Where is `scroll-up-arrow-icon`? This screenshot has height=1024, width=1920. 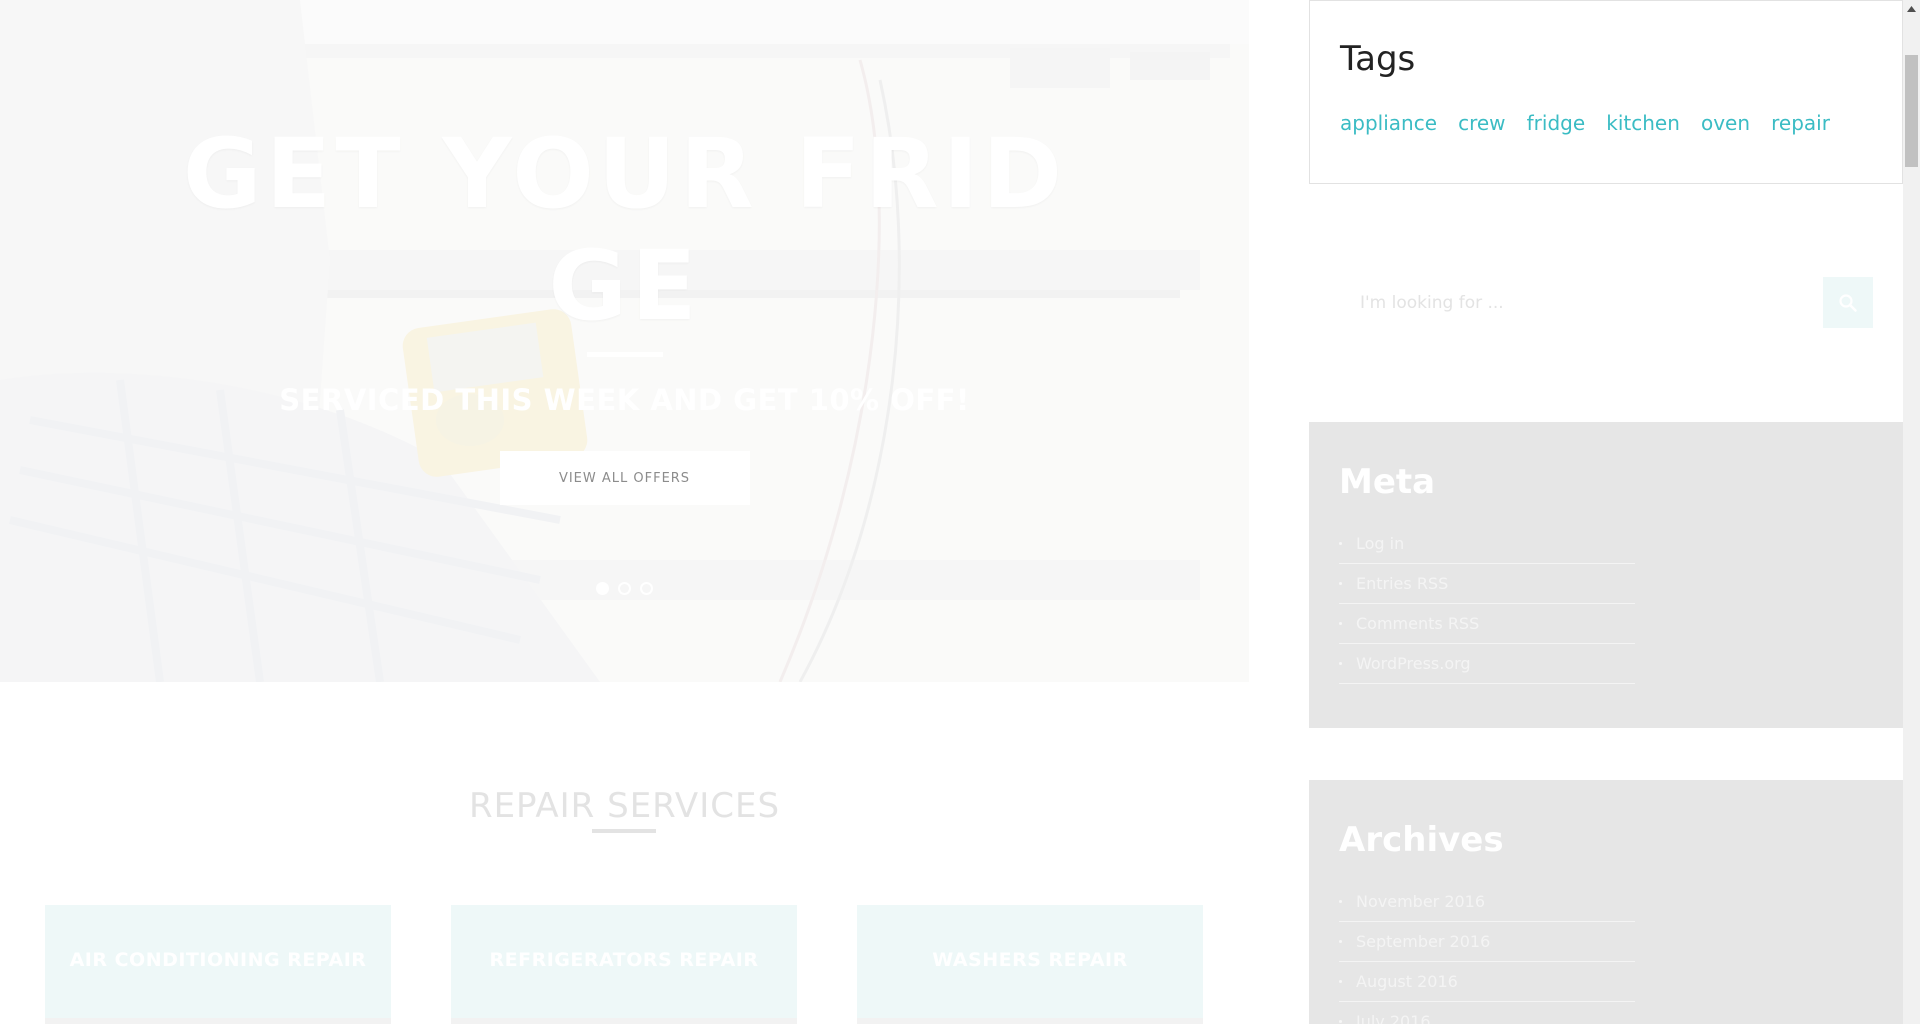
scroll-up-arrow-icon is located at coordinates (1911, 8).